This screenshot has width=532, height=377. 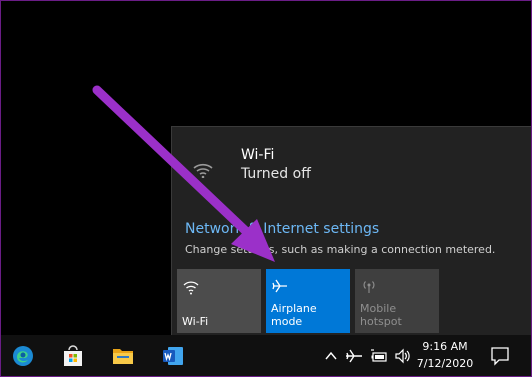 I want to click on clock-date: 7/12/2020, so click(x=445, y=363).